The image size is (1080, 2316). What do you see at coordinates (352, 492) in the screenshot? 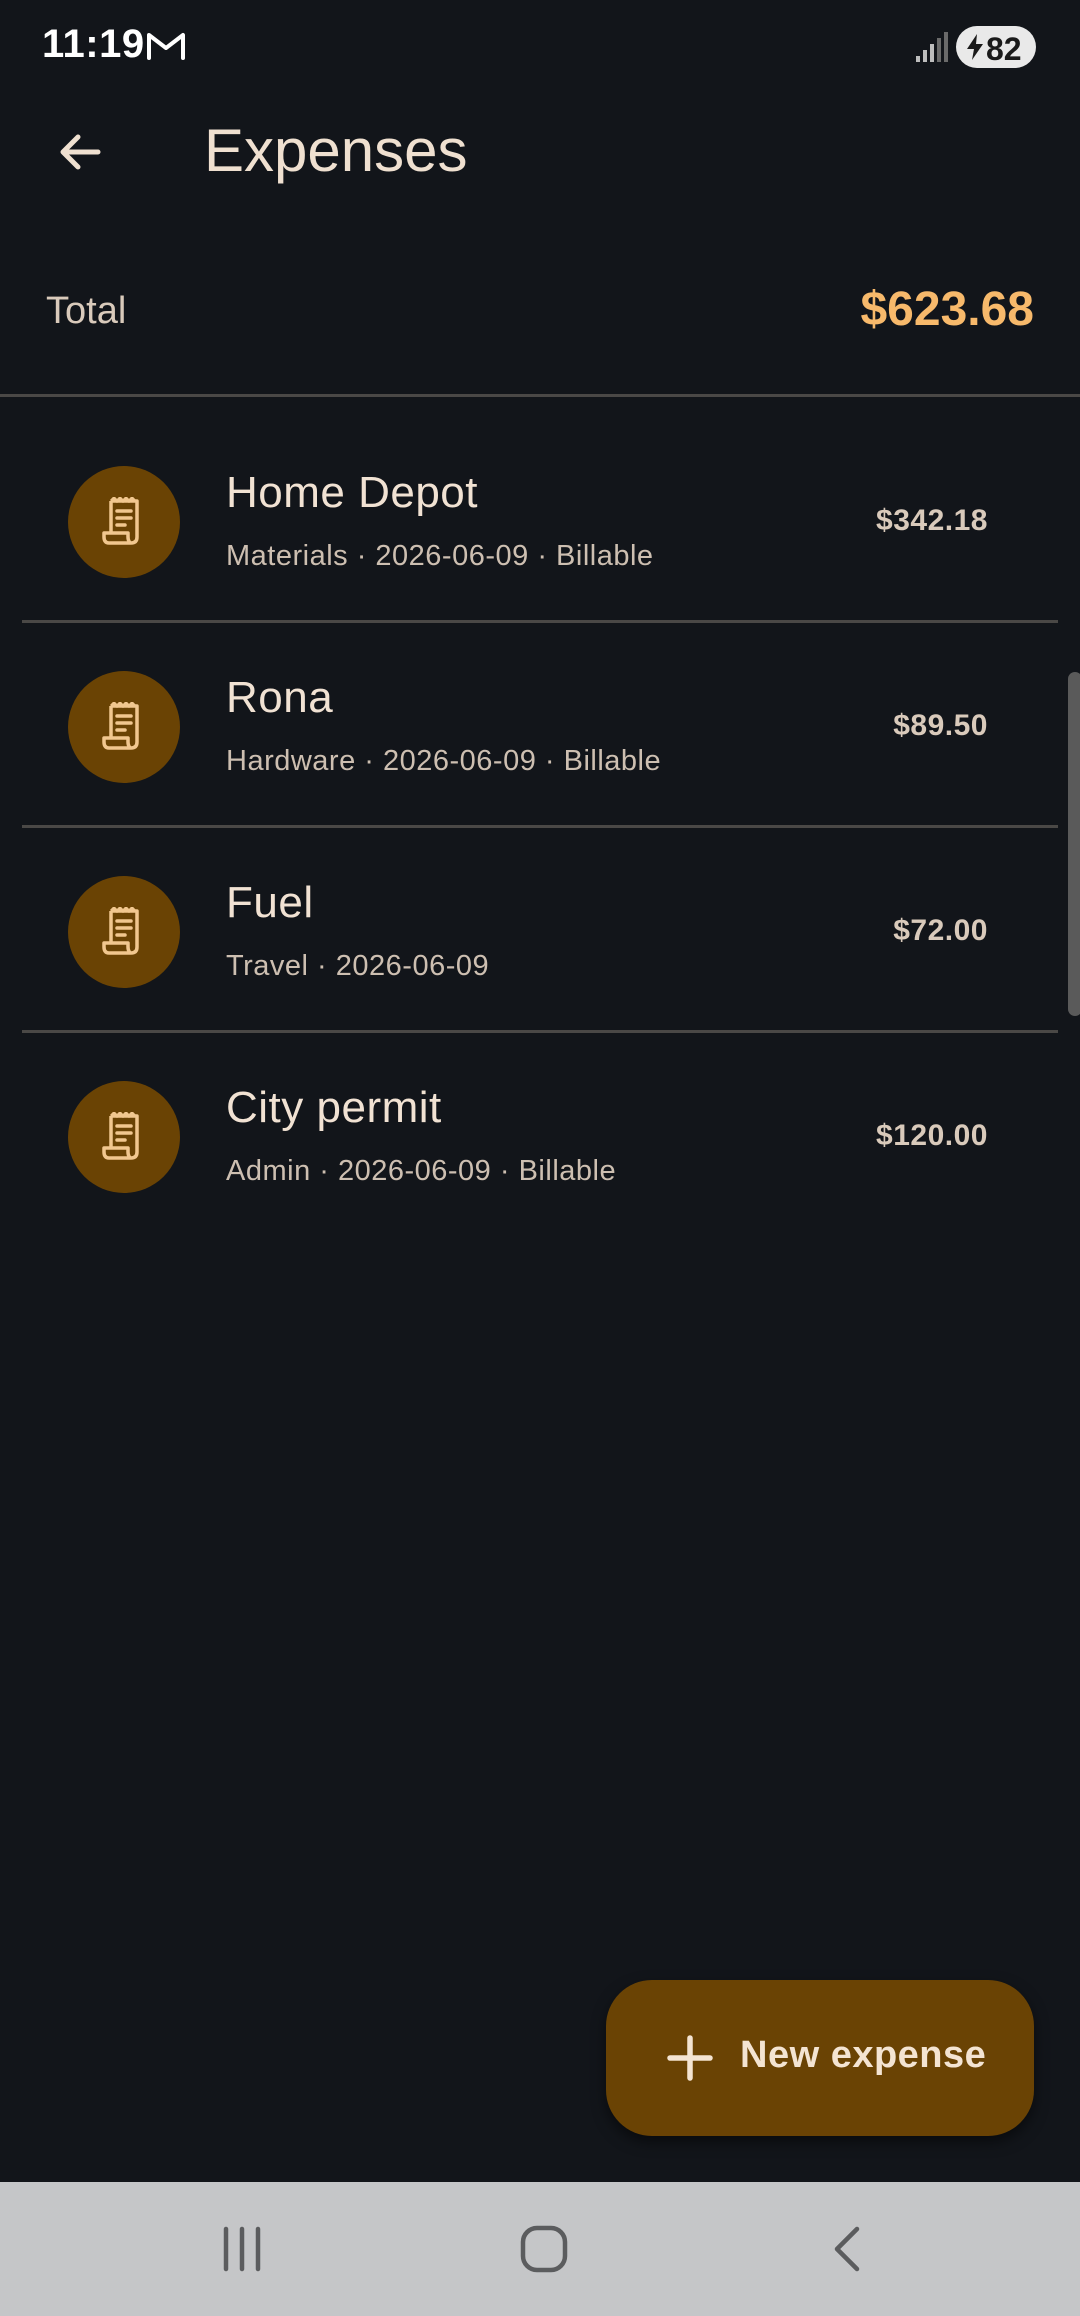
I see `expense-title: Home Depot` at bounding box center [352, 492].